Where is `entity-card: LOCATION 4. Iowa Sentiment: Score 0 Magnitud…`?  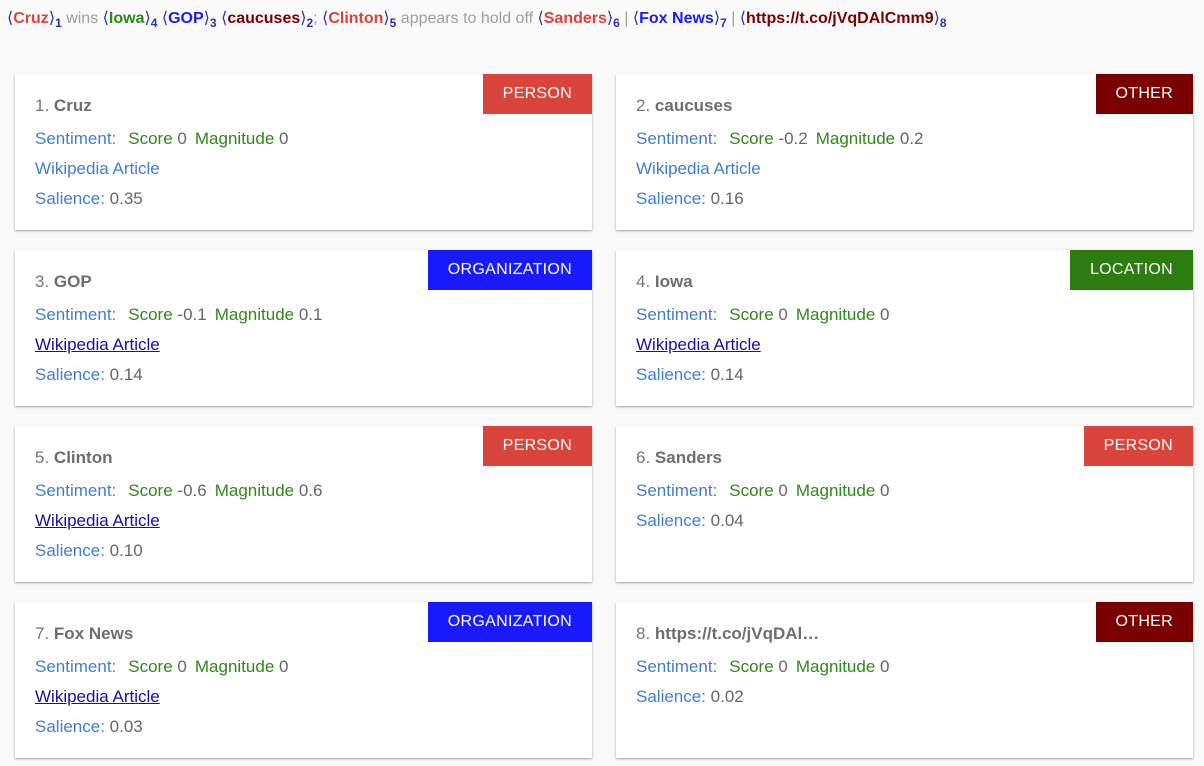 entity-card: LOCATION 4. Iowa Sentiment: Score 0 Magnitud… is located at coordinates (904, 328).